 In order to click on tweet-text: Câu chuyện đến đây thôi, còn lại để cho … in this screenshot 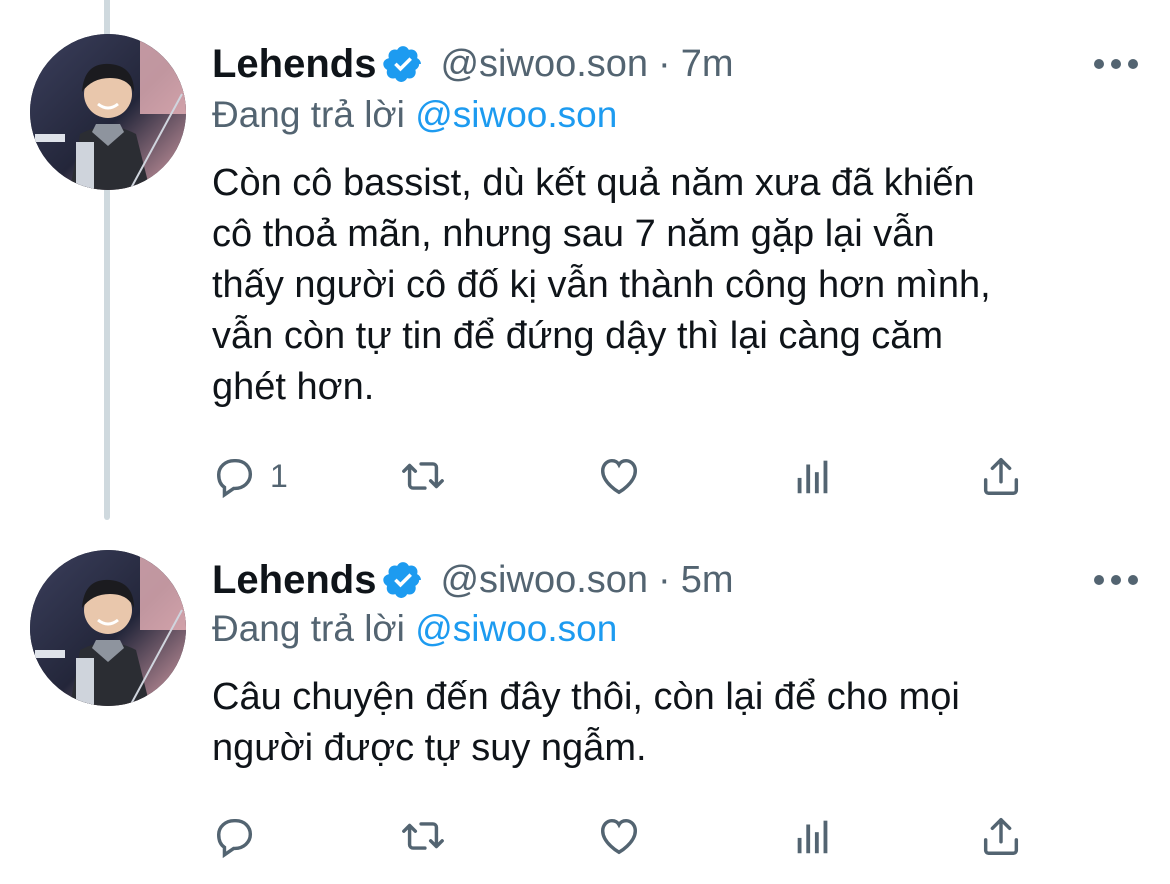, I will do `click(586, 722)`.